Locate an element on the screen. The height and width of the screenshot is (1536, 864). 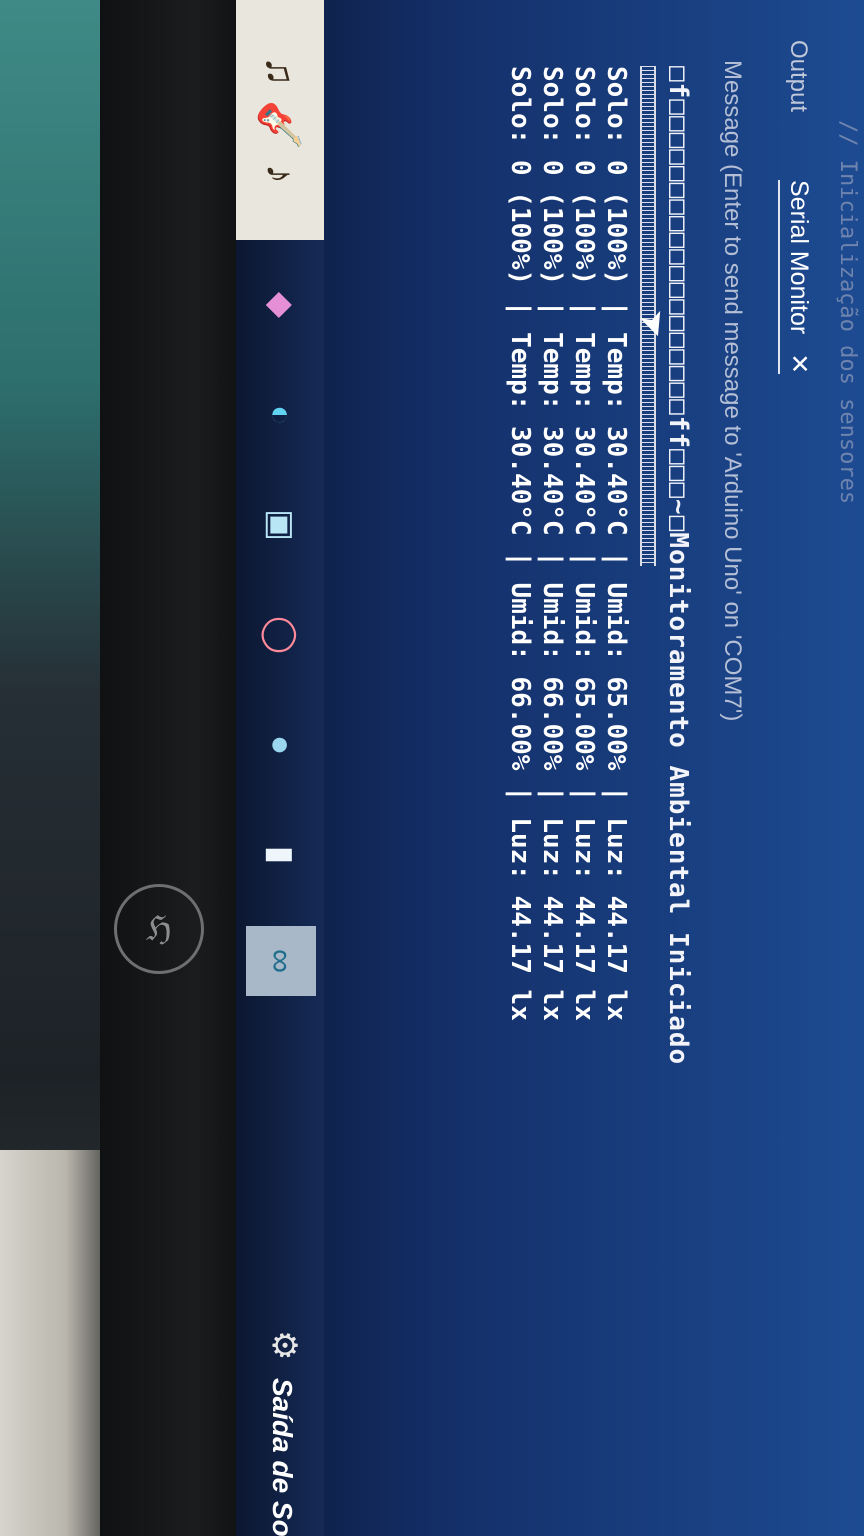
speaker-icon: ⚙ is located at coordinates (284, 1345).